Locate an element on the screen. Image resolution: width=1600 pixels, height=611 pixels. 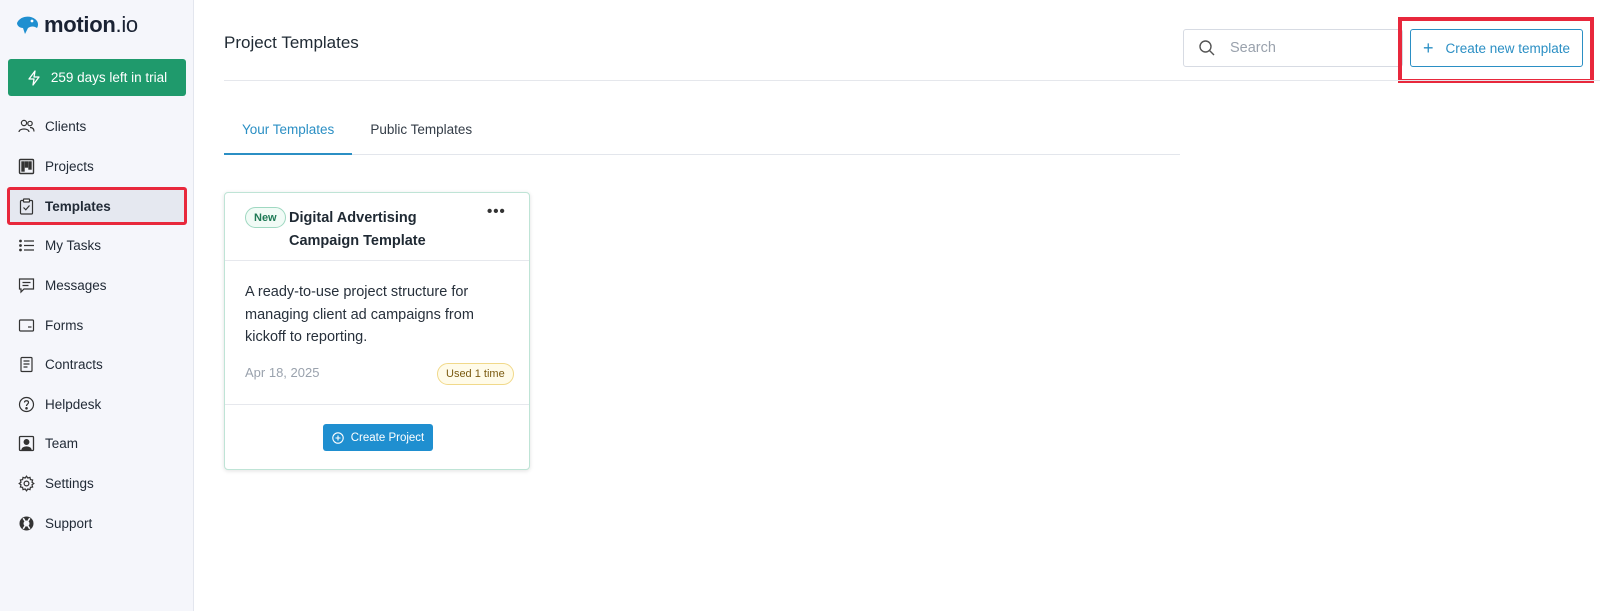
more-options-icon: ••• is located at coordinates (496, 211).